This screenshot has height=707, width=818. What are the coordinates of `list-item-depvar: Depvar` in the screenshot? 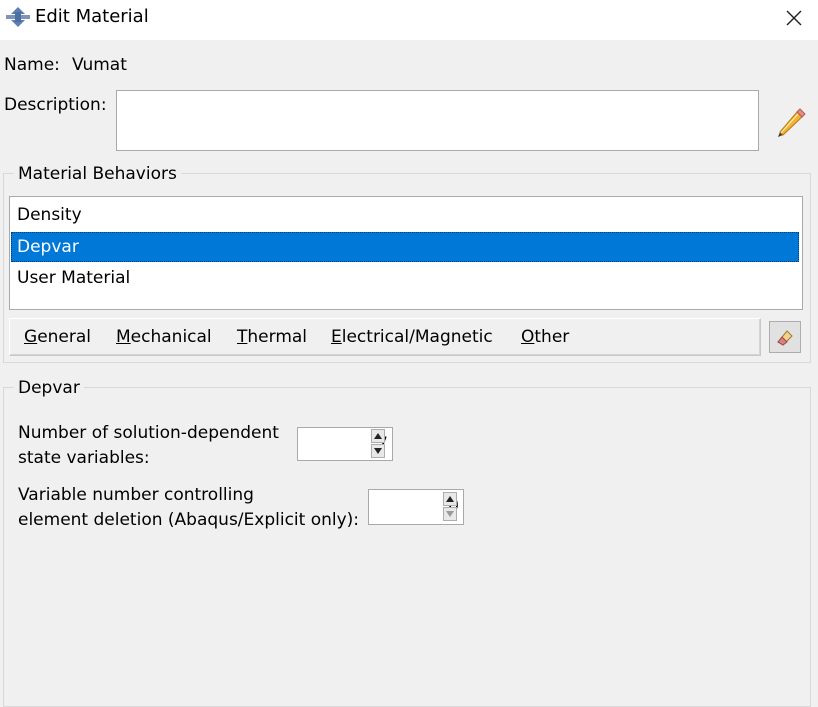 It's located at (405, 247).